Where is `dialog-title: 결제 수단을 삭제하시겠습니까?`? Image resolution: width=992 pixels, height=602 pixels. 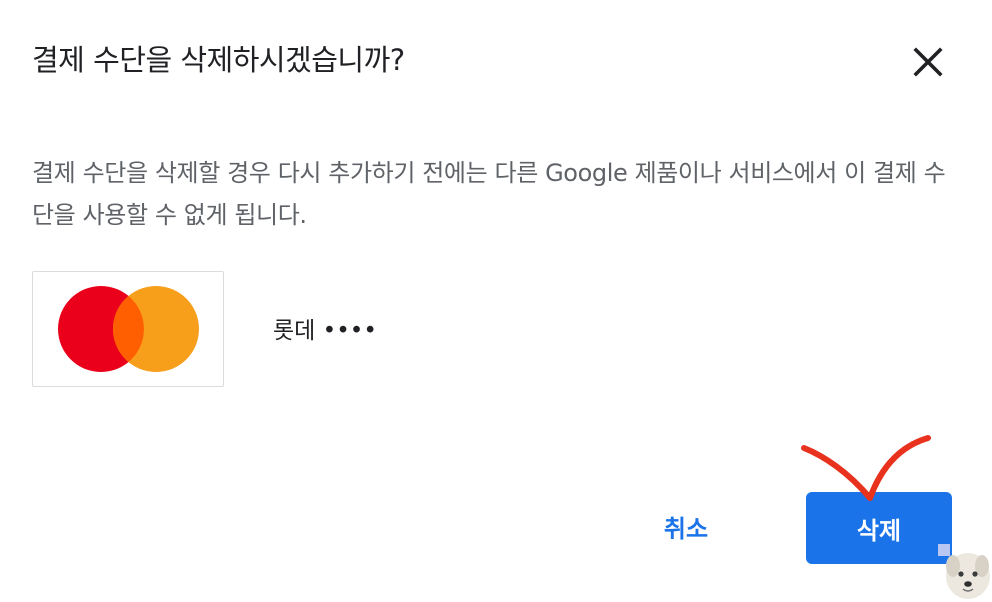
dialog-title: 결제 수단을 삭제하시겠습니까? is located at coordinates (218, 60).